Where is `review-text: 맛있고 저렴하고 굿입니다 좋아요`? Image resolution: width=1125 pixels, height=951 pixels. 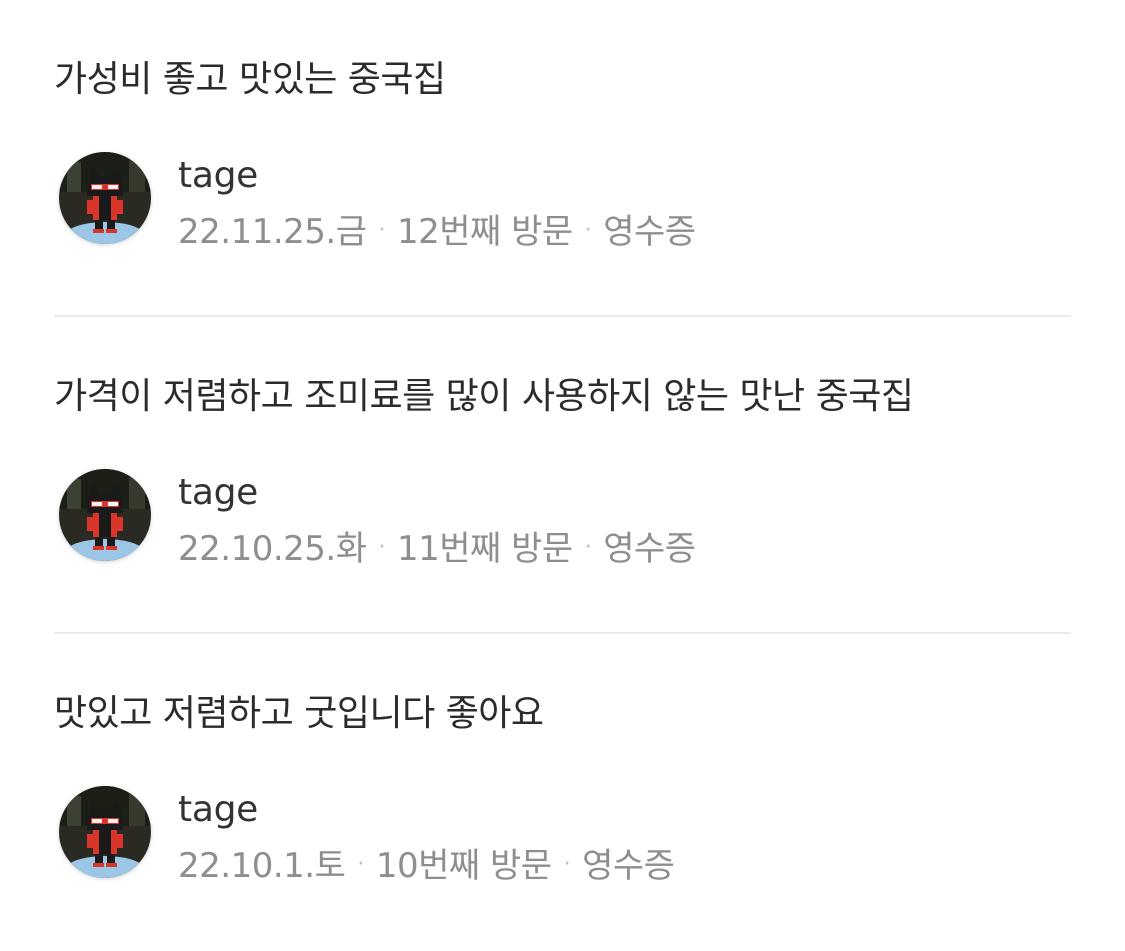 review-text: 맛있고 저렴하고 굿입니다 좋아요 is located at coordinates (299, 714).